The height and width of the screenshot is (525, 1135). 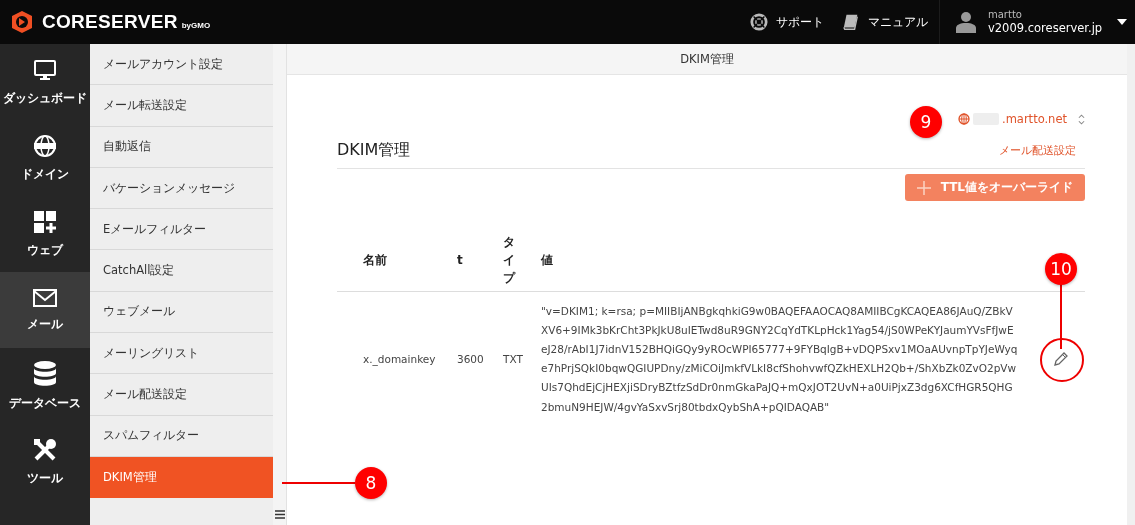 I want to click on sidebar-item: ダッシュボード, so click(x=45, y=82).